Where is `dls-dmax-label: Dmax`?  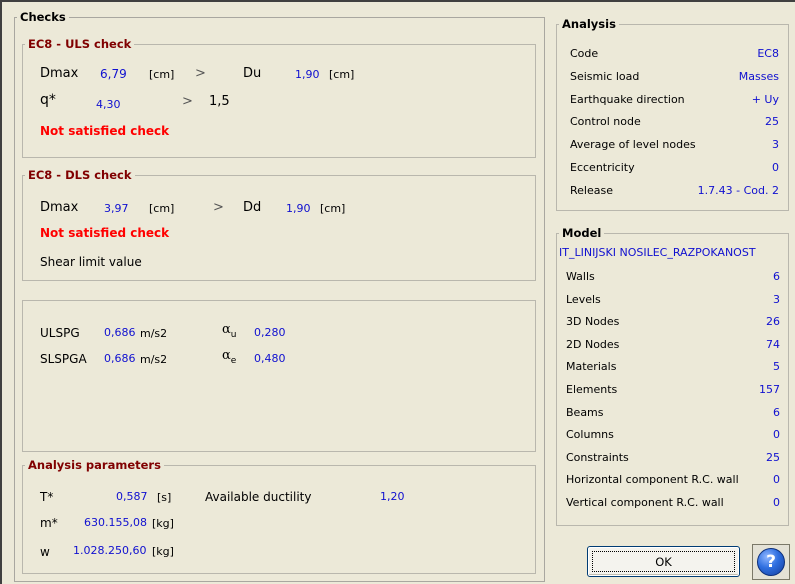
dls-dmax-label: Dmax is located at coordinates (59, 207).